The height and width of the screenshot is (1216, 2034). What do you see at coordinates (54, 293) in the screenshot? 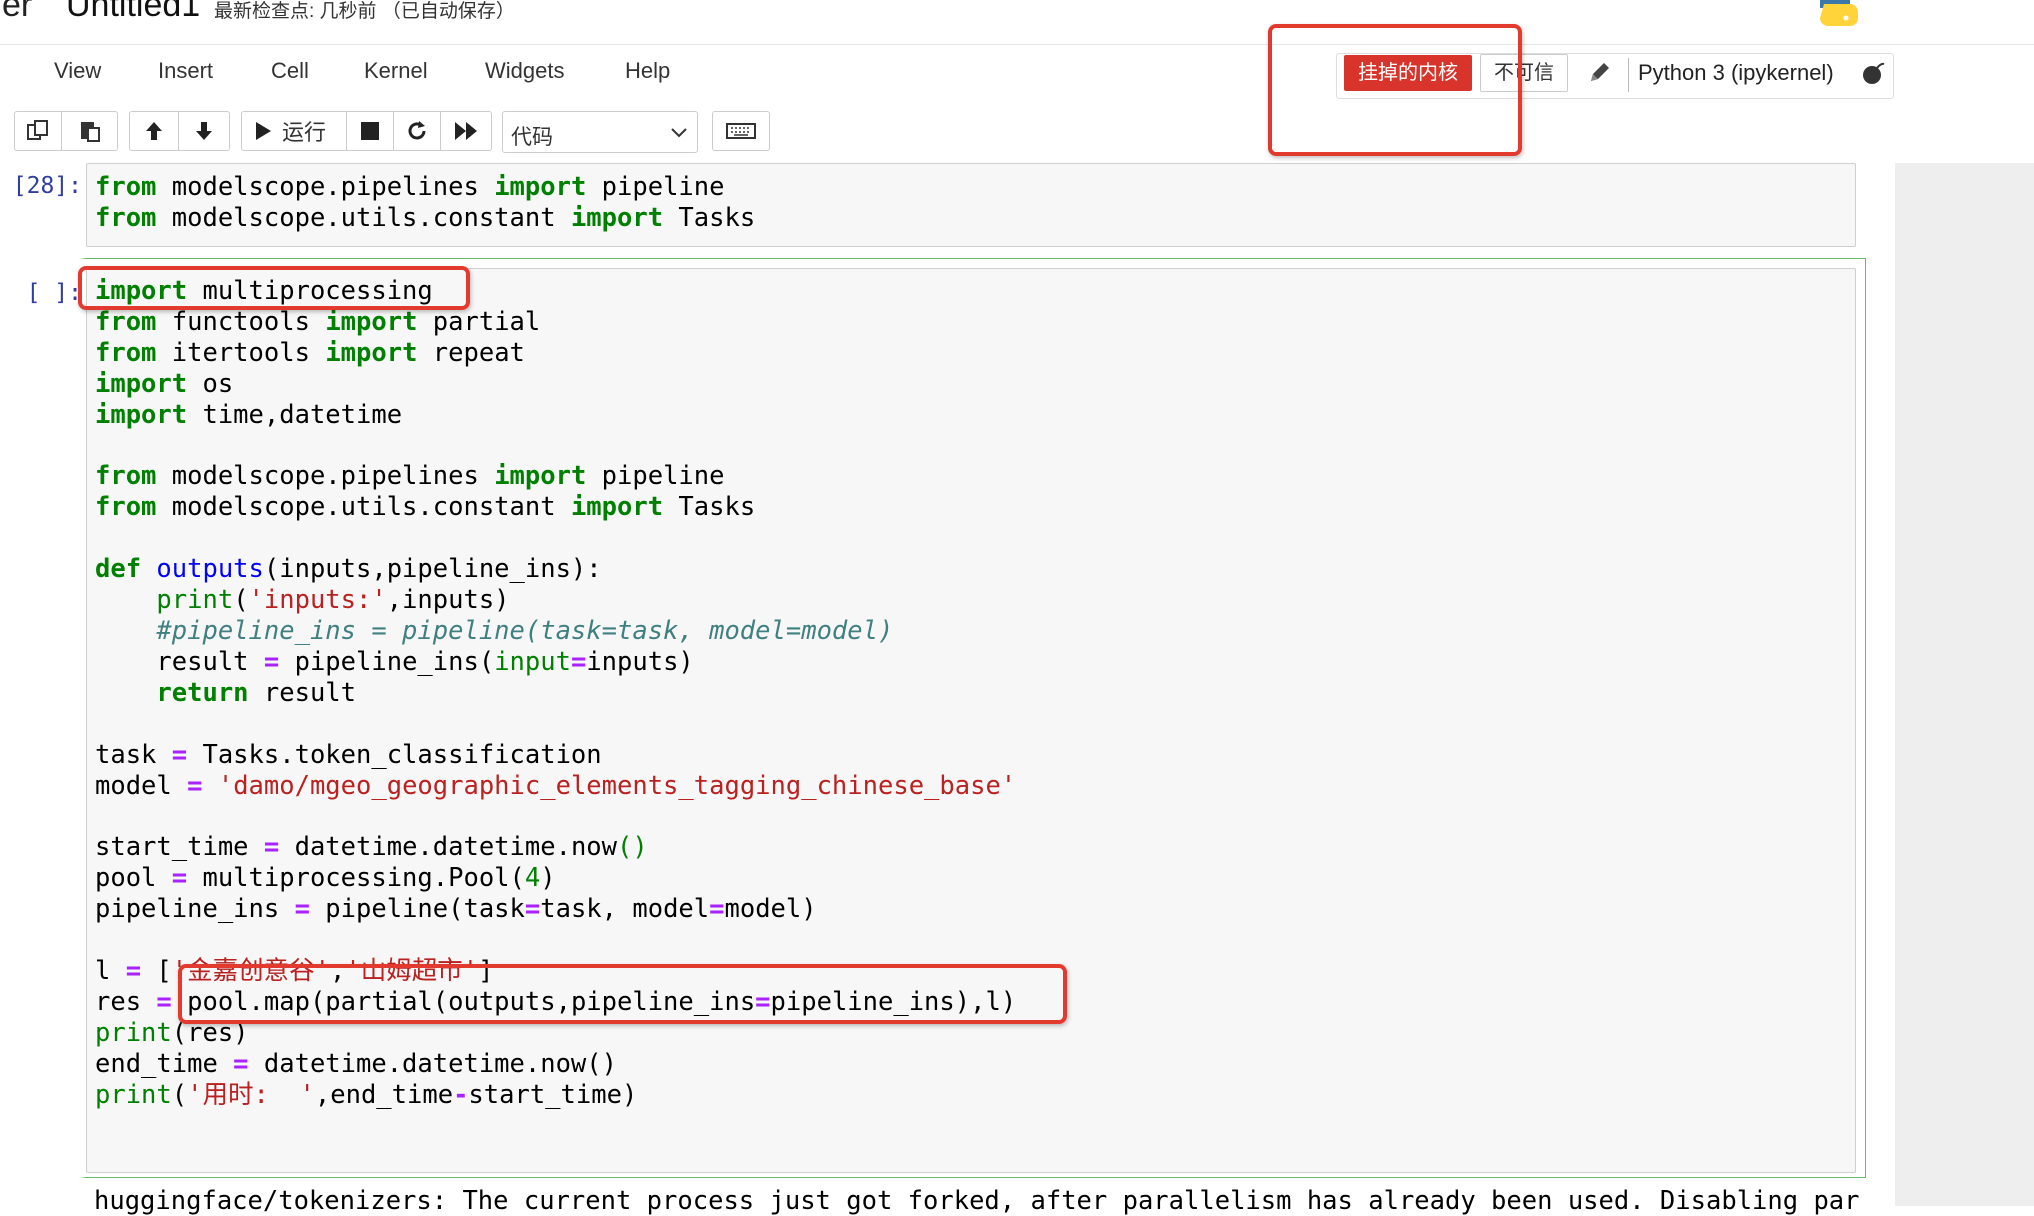
I see `cell-prompt-2: [ ]:` at bounding box center [54, 293].